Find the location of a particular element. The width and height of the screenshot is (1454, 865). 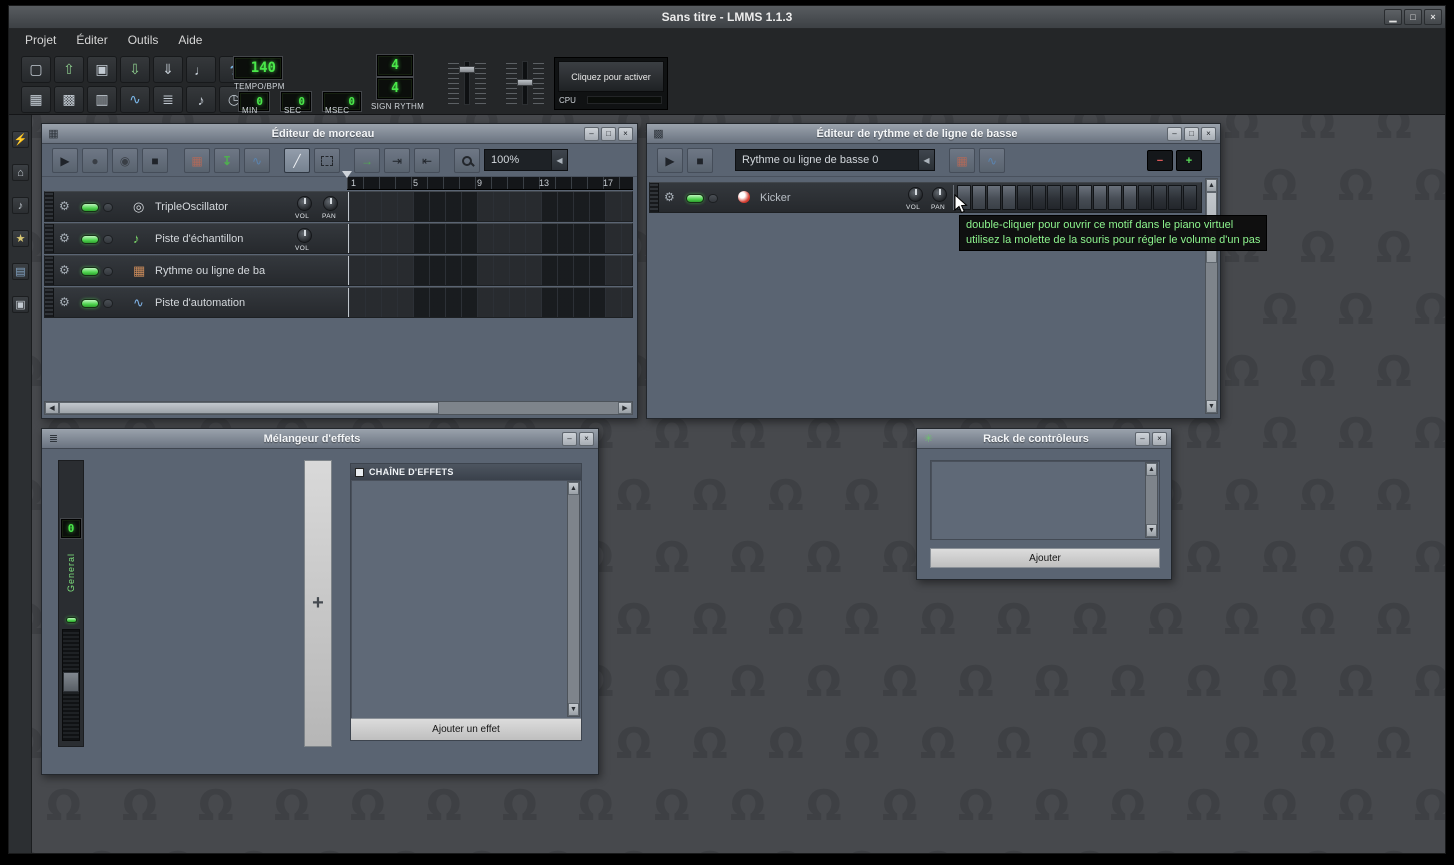

to-end-button: ⇥ is located at coordinates (397, 160).